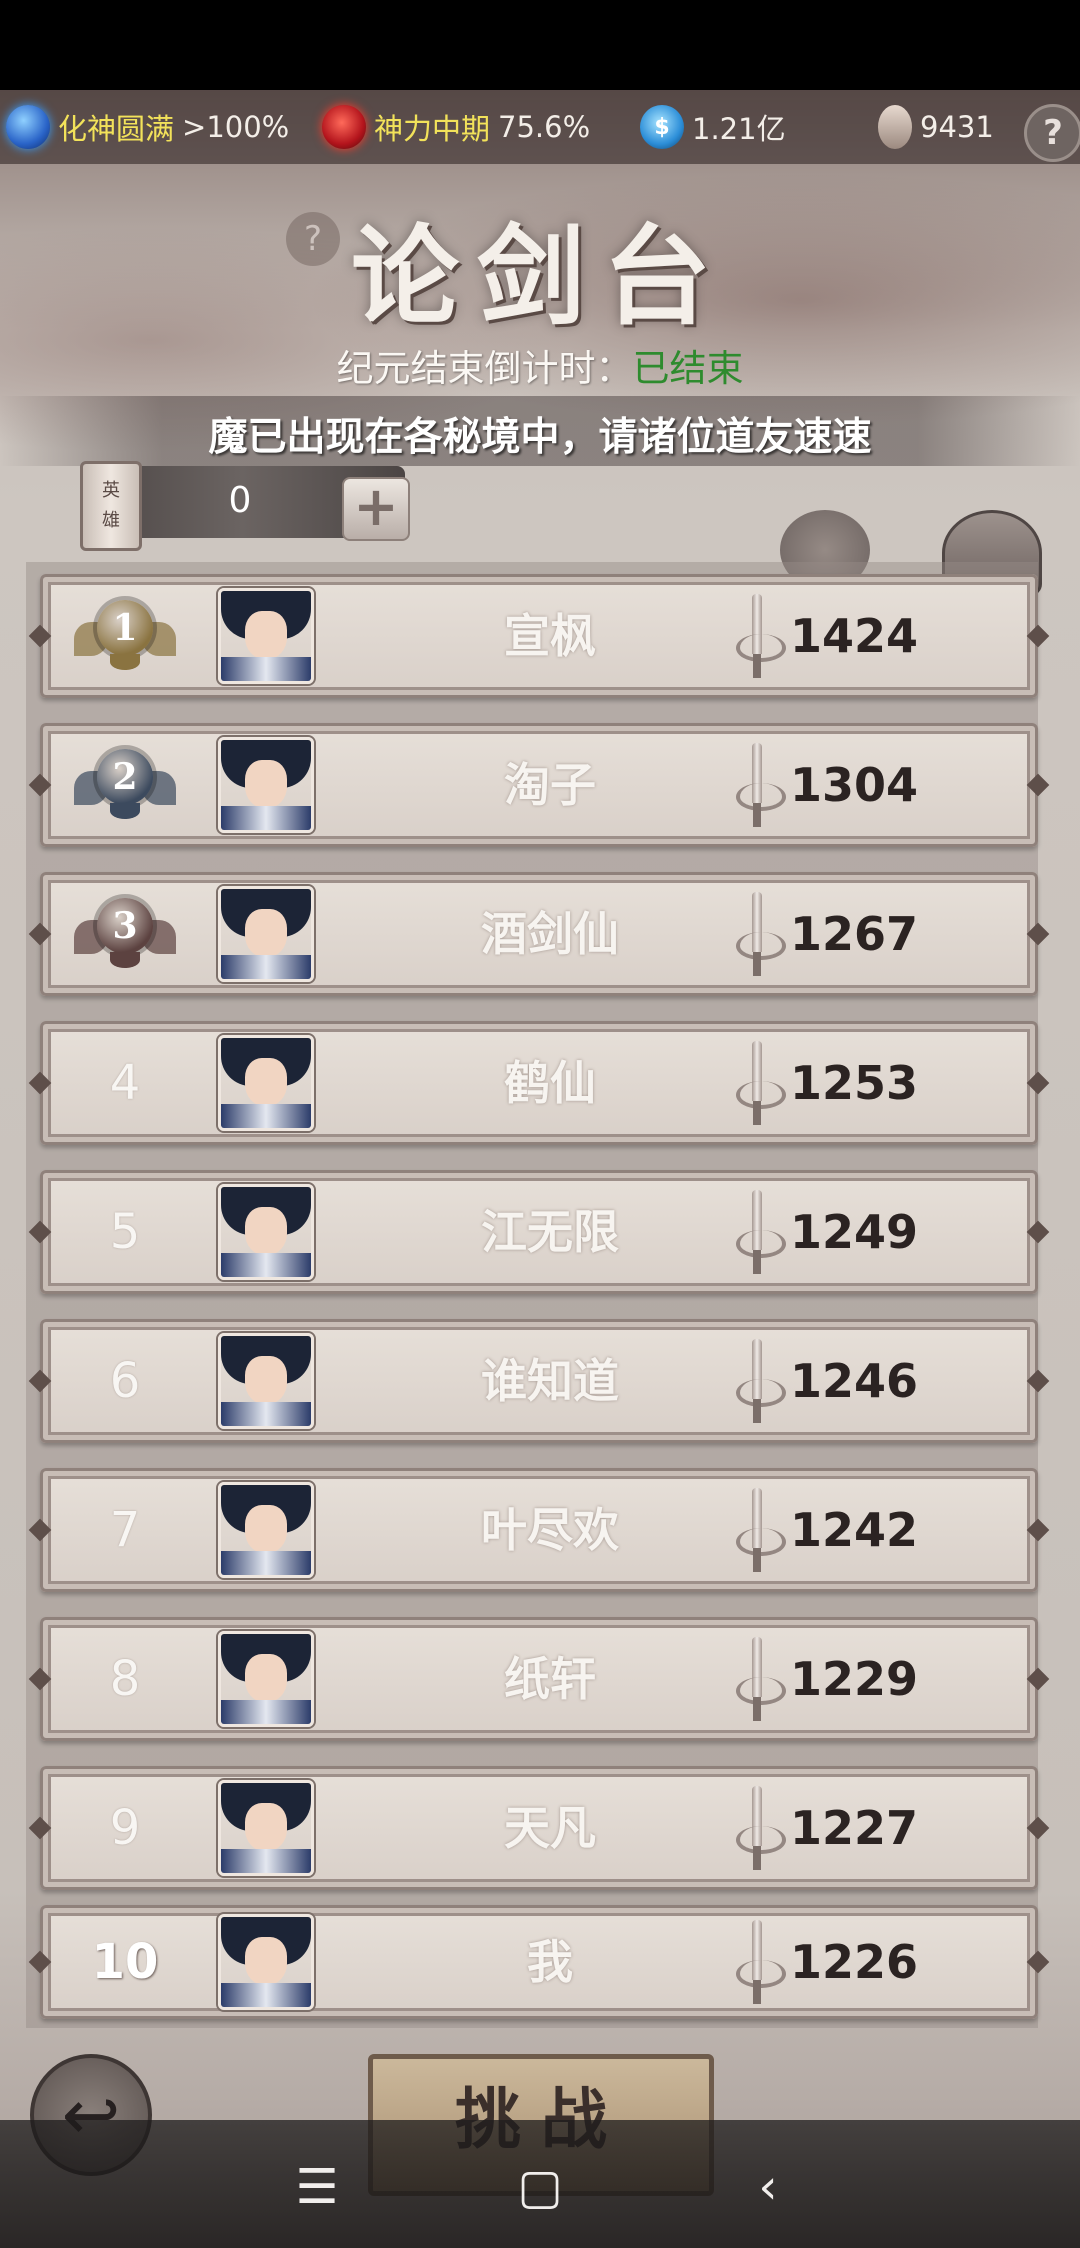  I want to click on add-hero-button: +, so click(376, 509).